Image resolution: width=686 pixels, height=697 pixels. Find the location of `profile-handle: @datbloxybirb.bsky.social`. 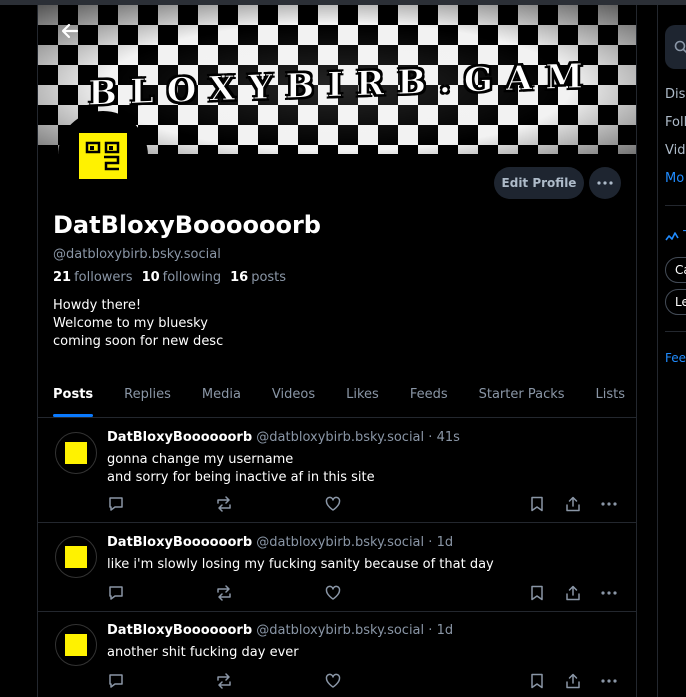

profile-handle: @datbloxybirb.bsky.social is located at coordinates (137, 254).